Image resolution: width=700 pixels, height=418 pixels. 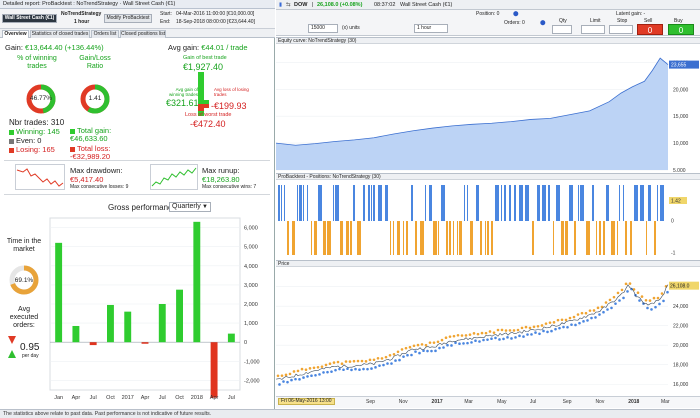 I want to click on worst-trade-bar, so click(x=201, y=107).